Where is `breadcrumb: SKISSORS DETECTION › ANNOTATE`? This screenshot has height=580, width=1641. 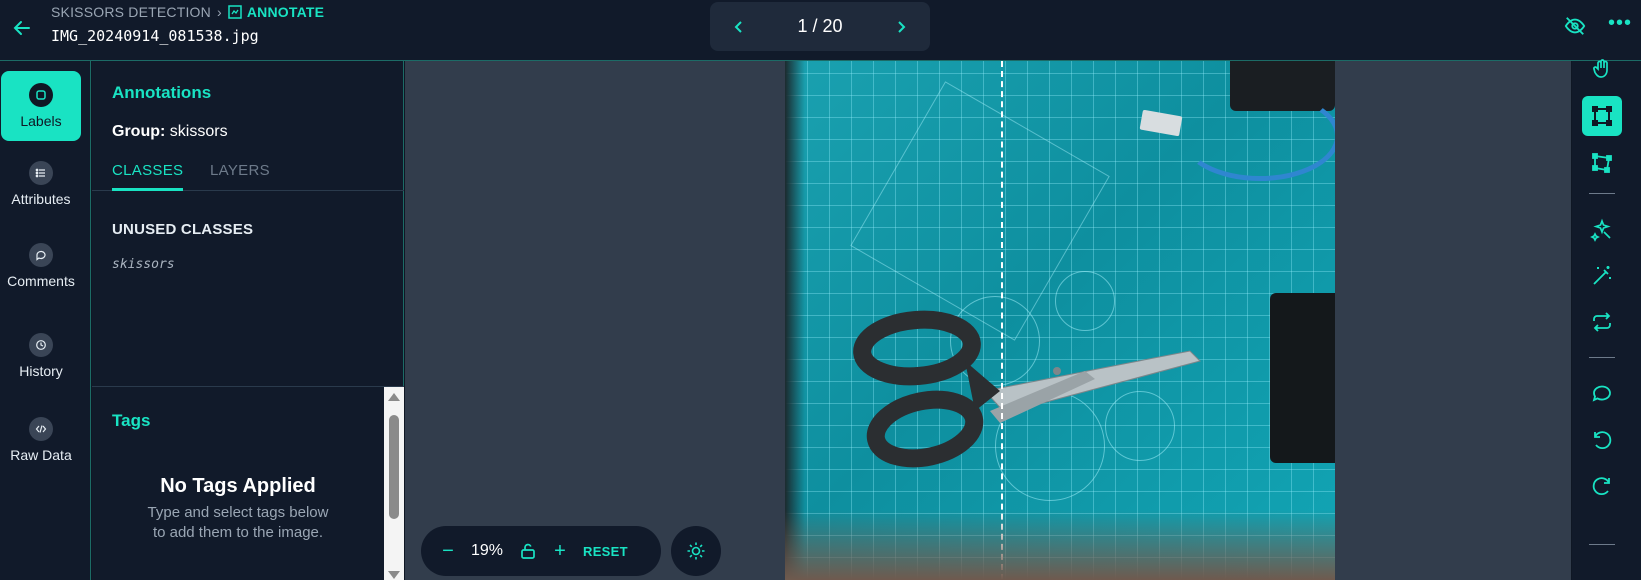
breadcrumb: SKISSORS DETECTION › ANNOTATE is located at coordinates (187, 12).